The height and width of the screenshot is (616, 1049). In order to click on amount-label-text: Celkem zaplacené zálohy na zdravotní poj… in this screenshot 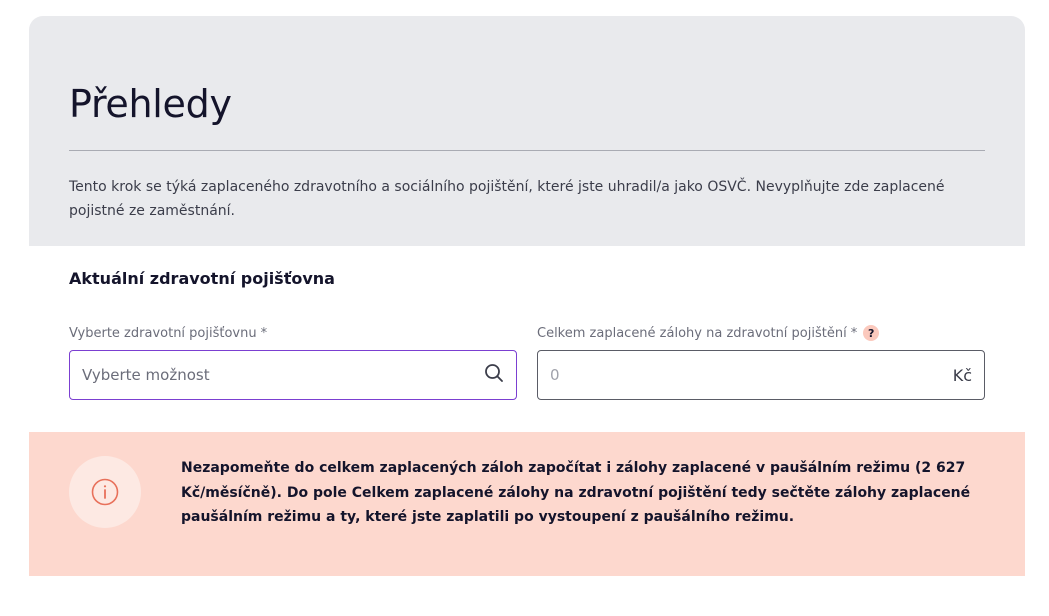, I will do `click(692, 333)`.